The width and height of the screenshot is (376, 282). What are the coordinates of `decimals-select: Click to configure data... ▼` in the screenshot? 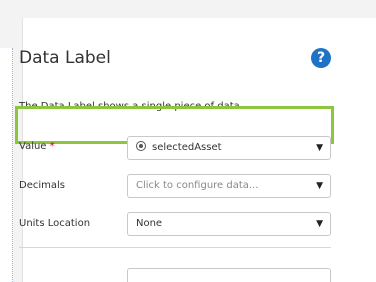 It's located at (229, 186).